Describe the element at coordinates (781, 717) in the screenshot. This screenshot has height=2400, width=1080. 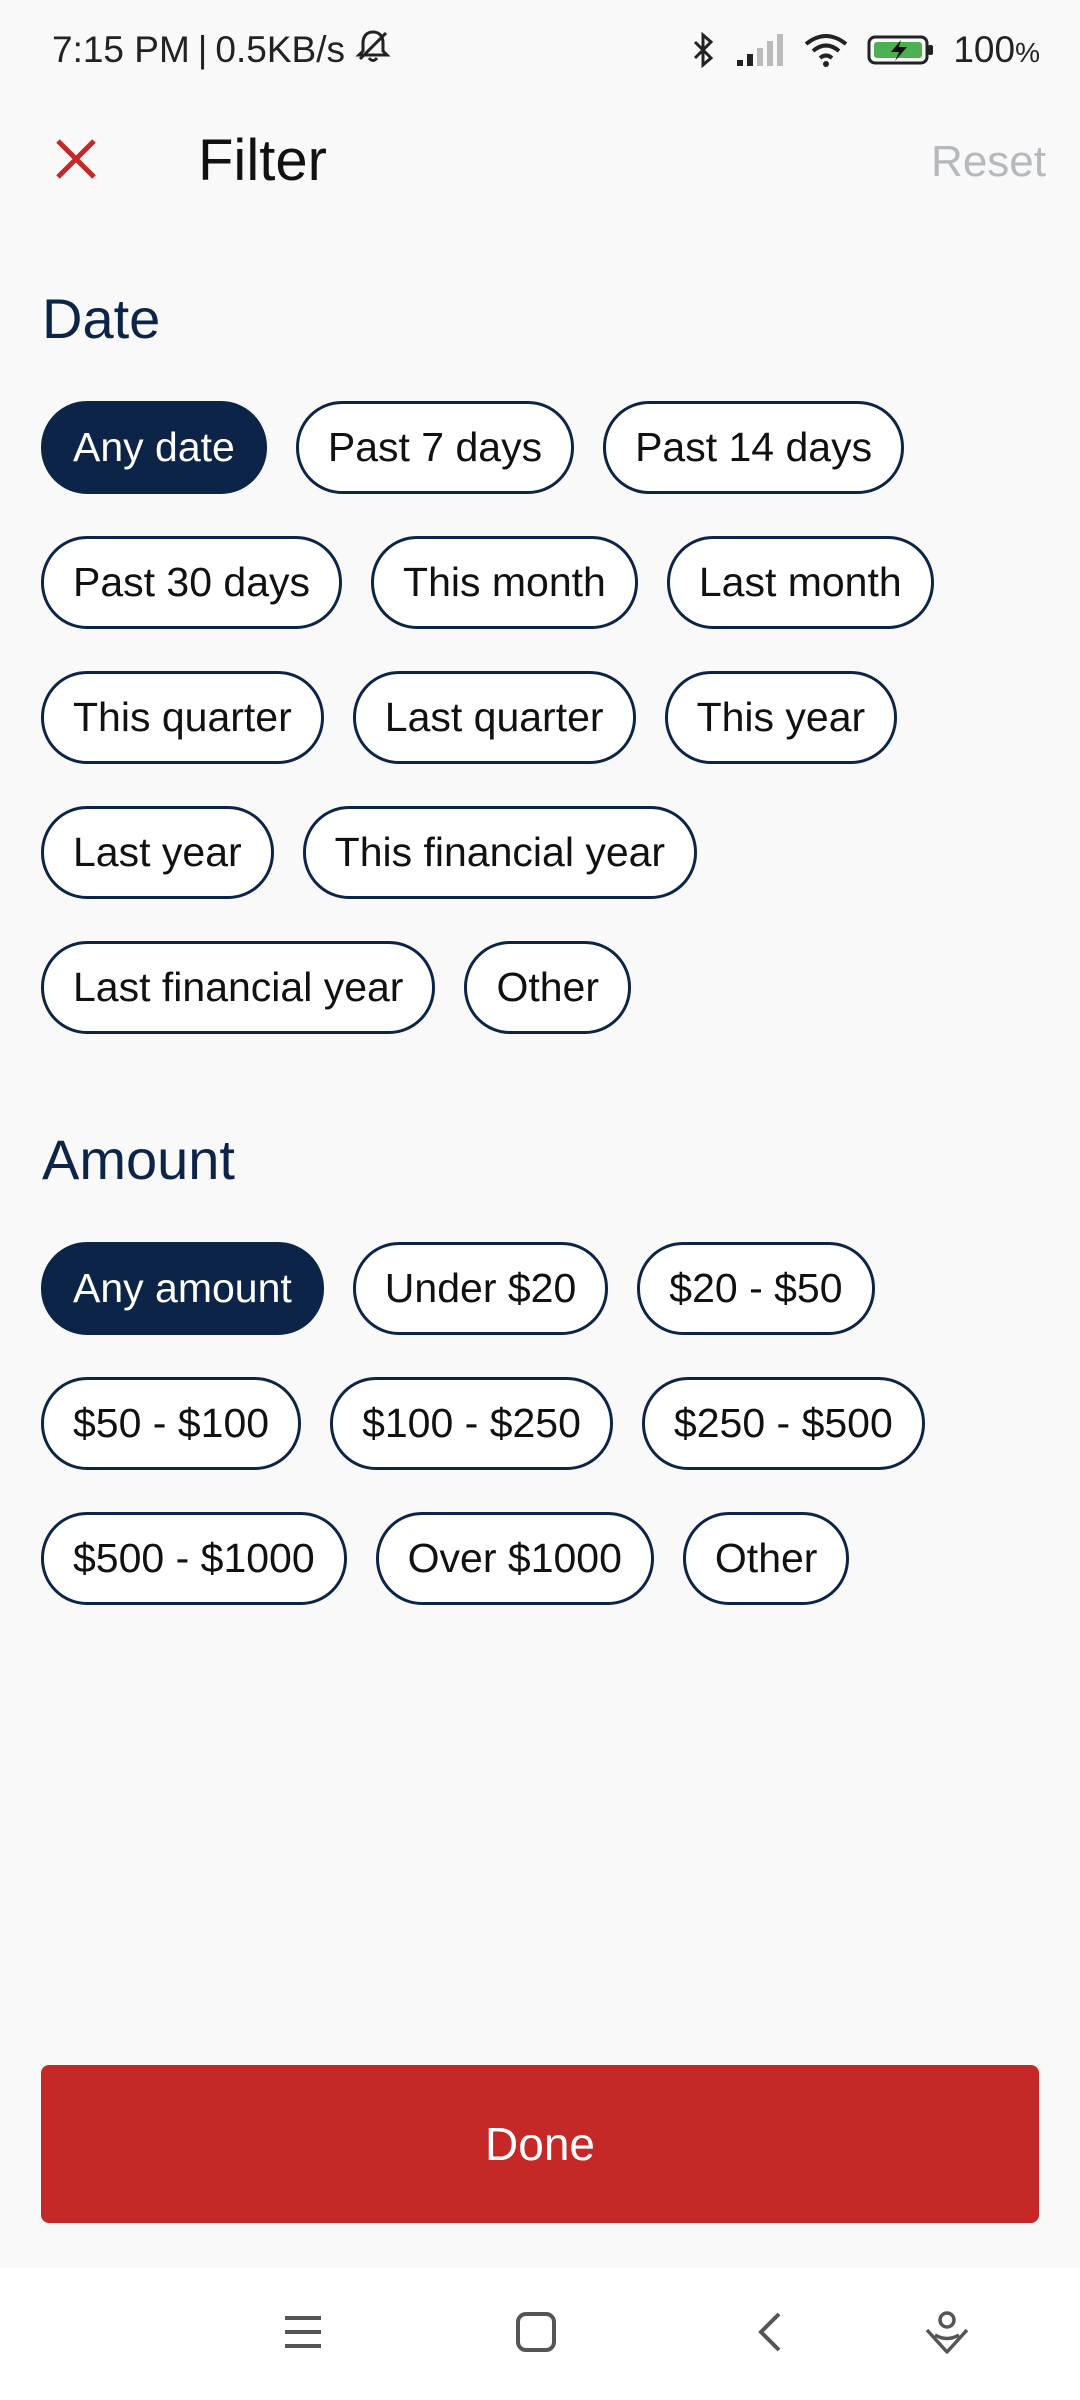
I see `date-chip-this-year: This year` at that location.